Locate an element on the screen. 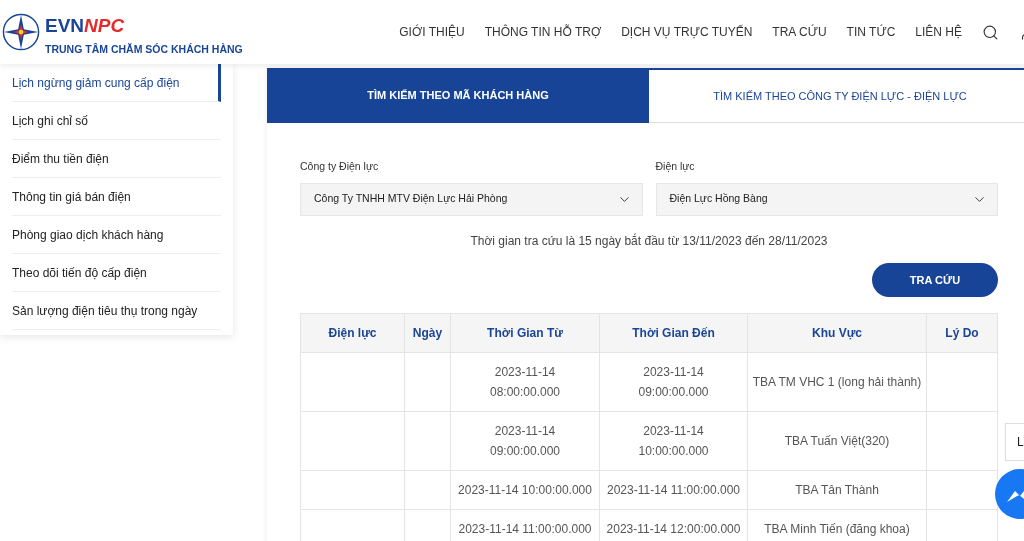 The image size is (1024, 541). column-header: Điện lực is located at coordinates (352, 333).